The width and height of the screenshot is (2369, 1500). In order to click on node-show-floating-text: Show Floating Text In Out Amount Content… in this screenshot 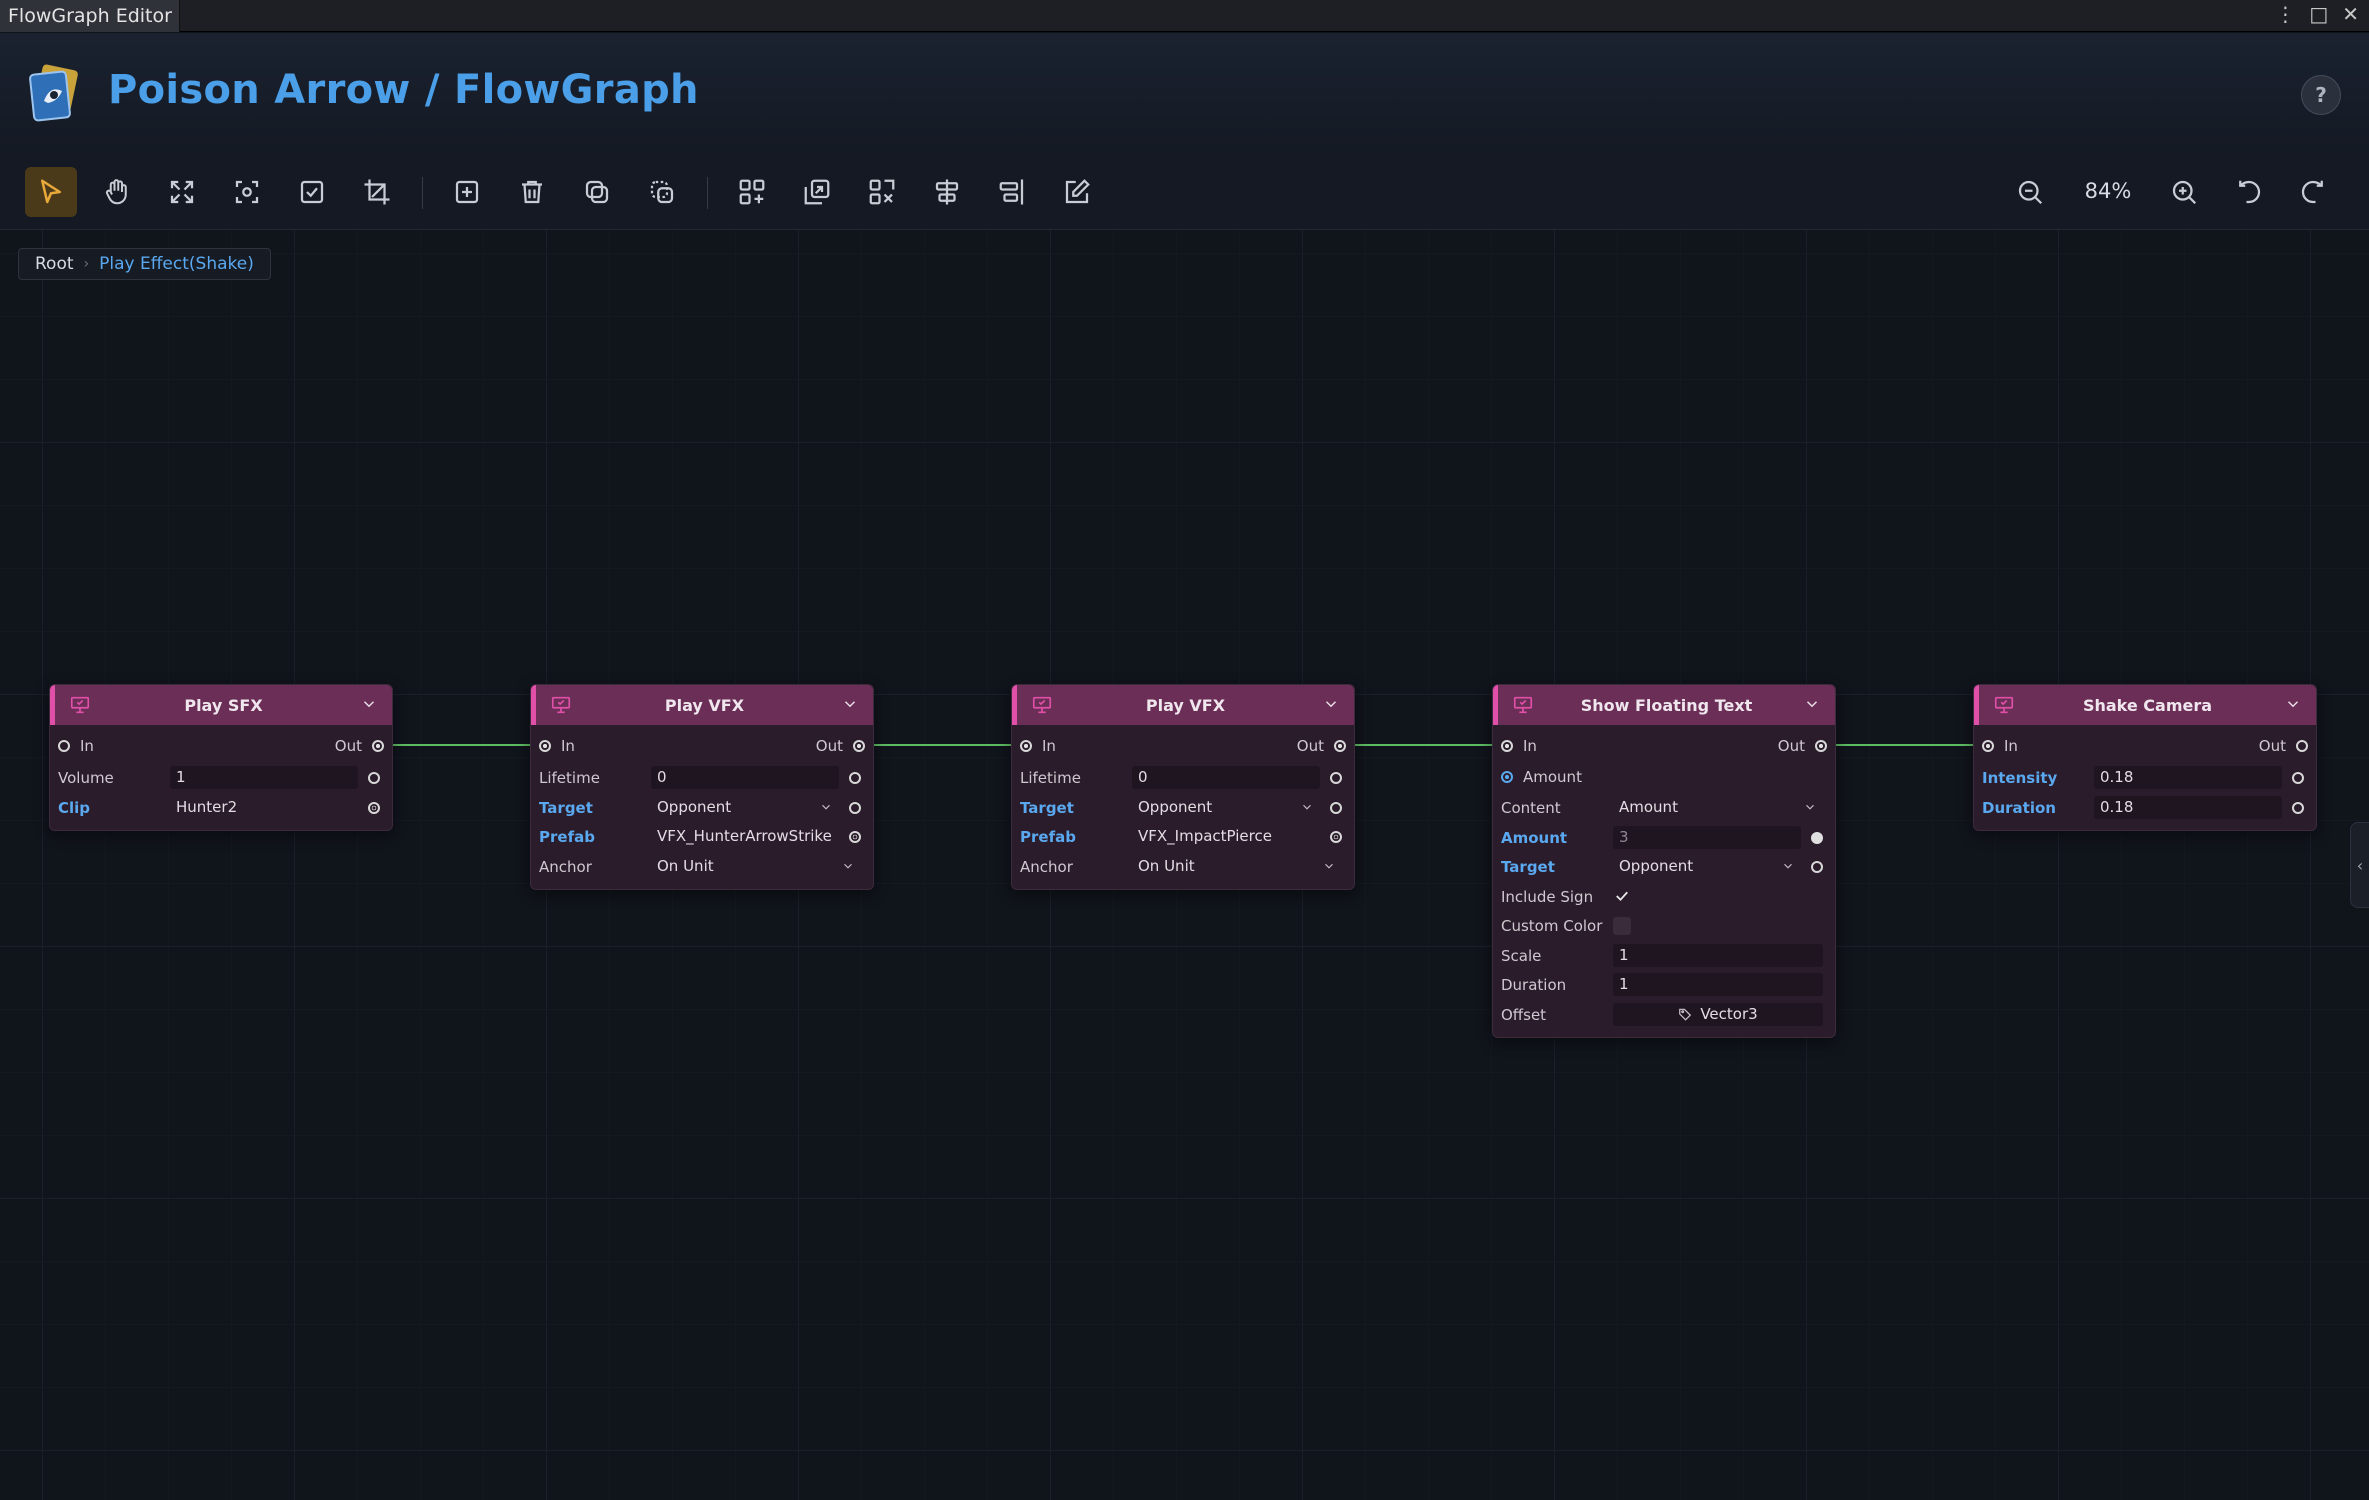, I will do `click(1664, 861)`.